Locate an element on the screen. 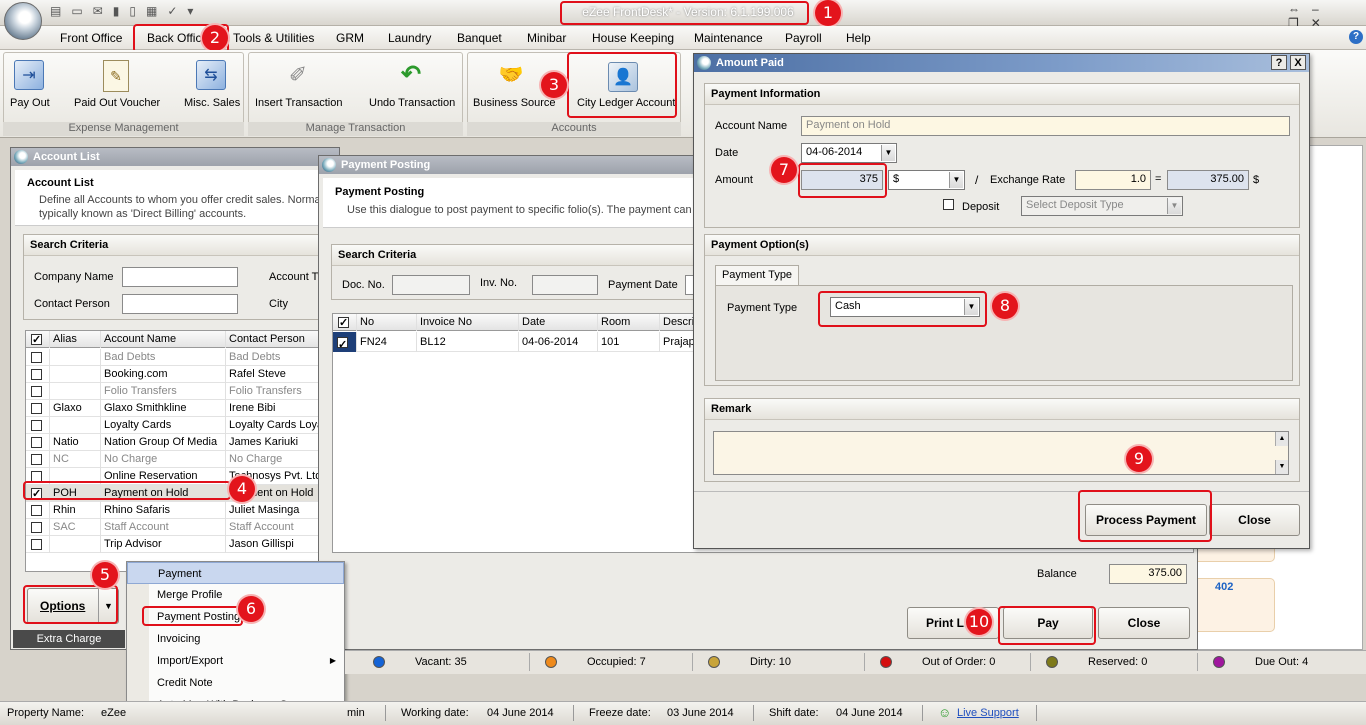 The width and height of the screenshot is (1366, 725). status-label: Occupied: 7 is located at coordinates (616, 662).